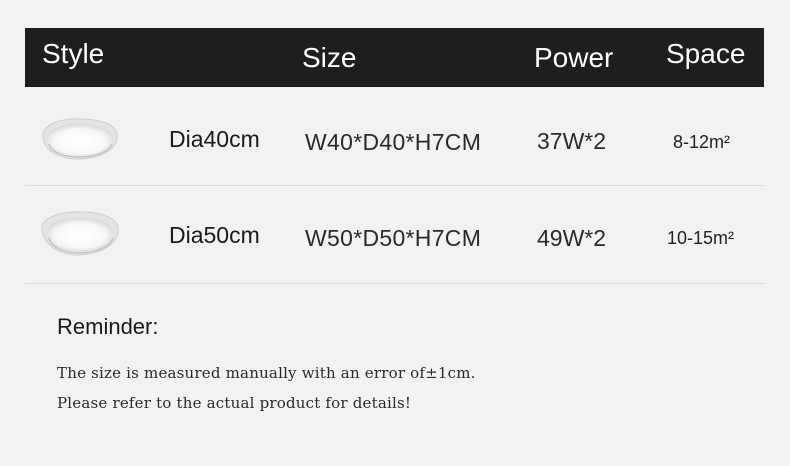 The image size is (790, 466). What do you see at coordinates (73, 53) in the screenshot?
I see `header-style: Style` at bounding box center [73, 53].